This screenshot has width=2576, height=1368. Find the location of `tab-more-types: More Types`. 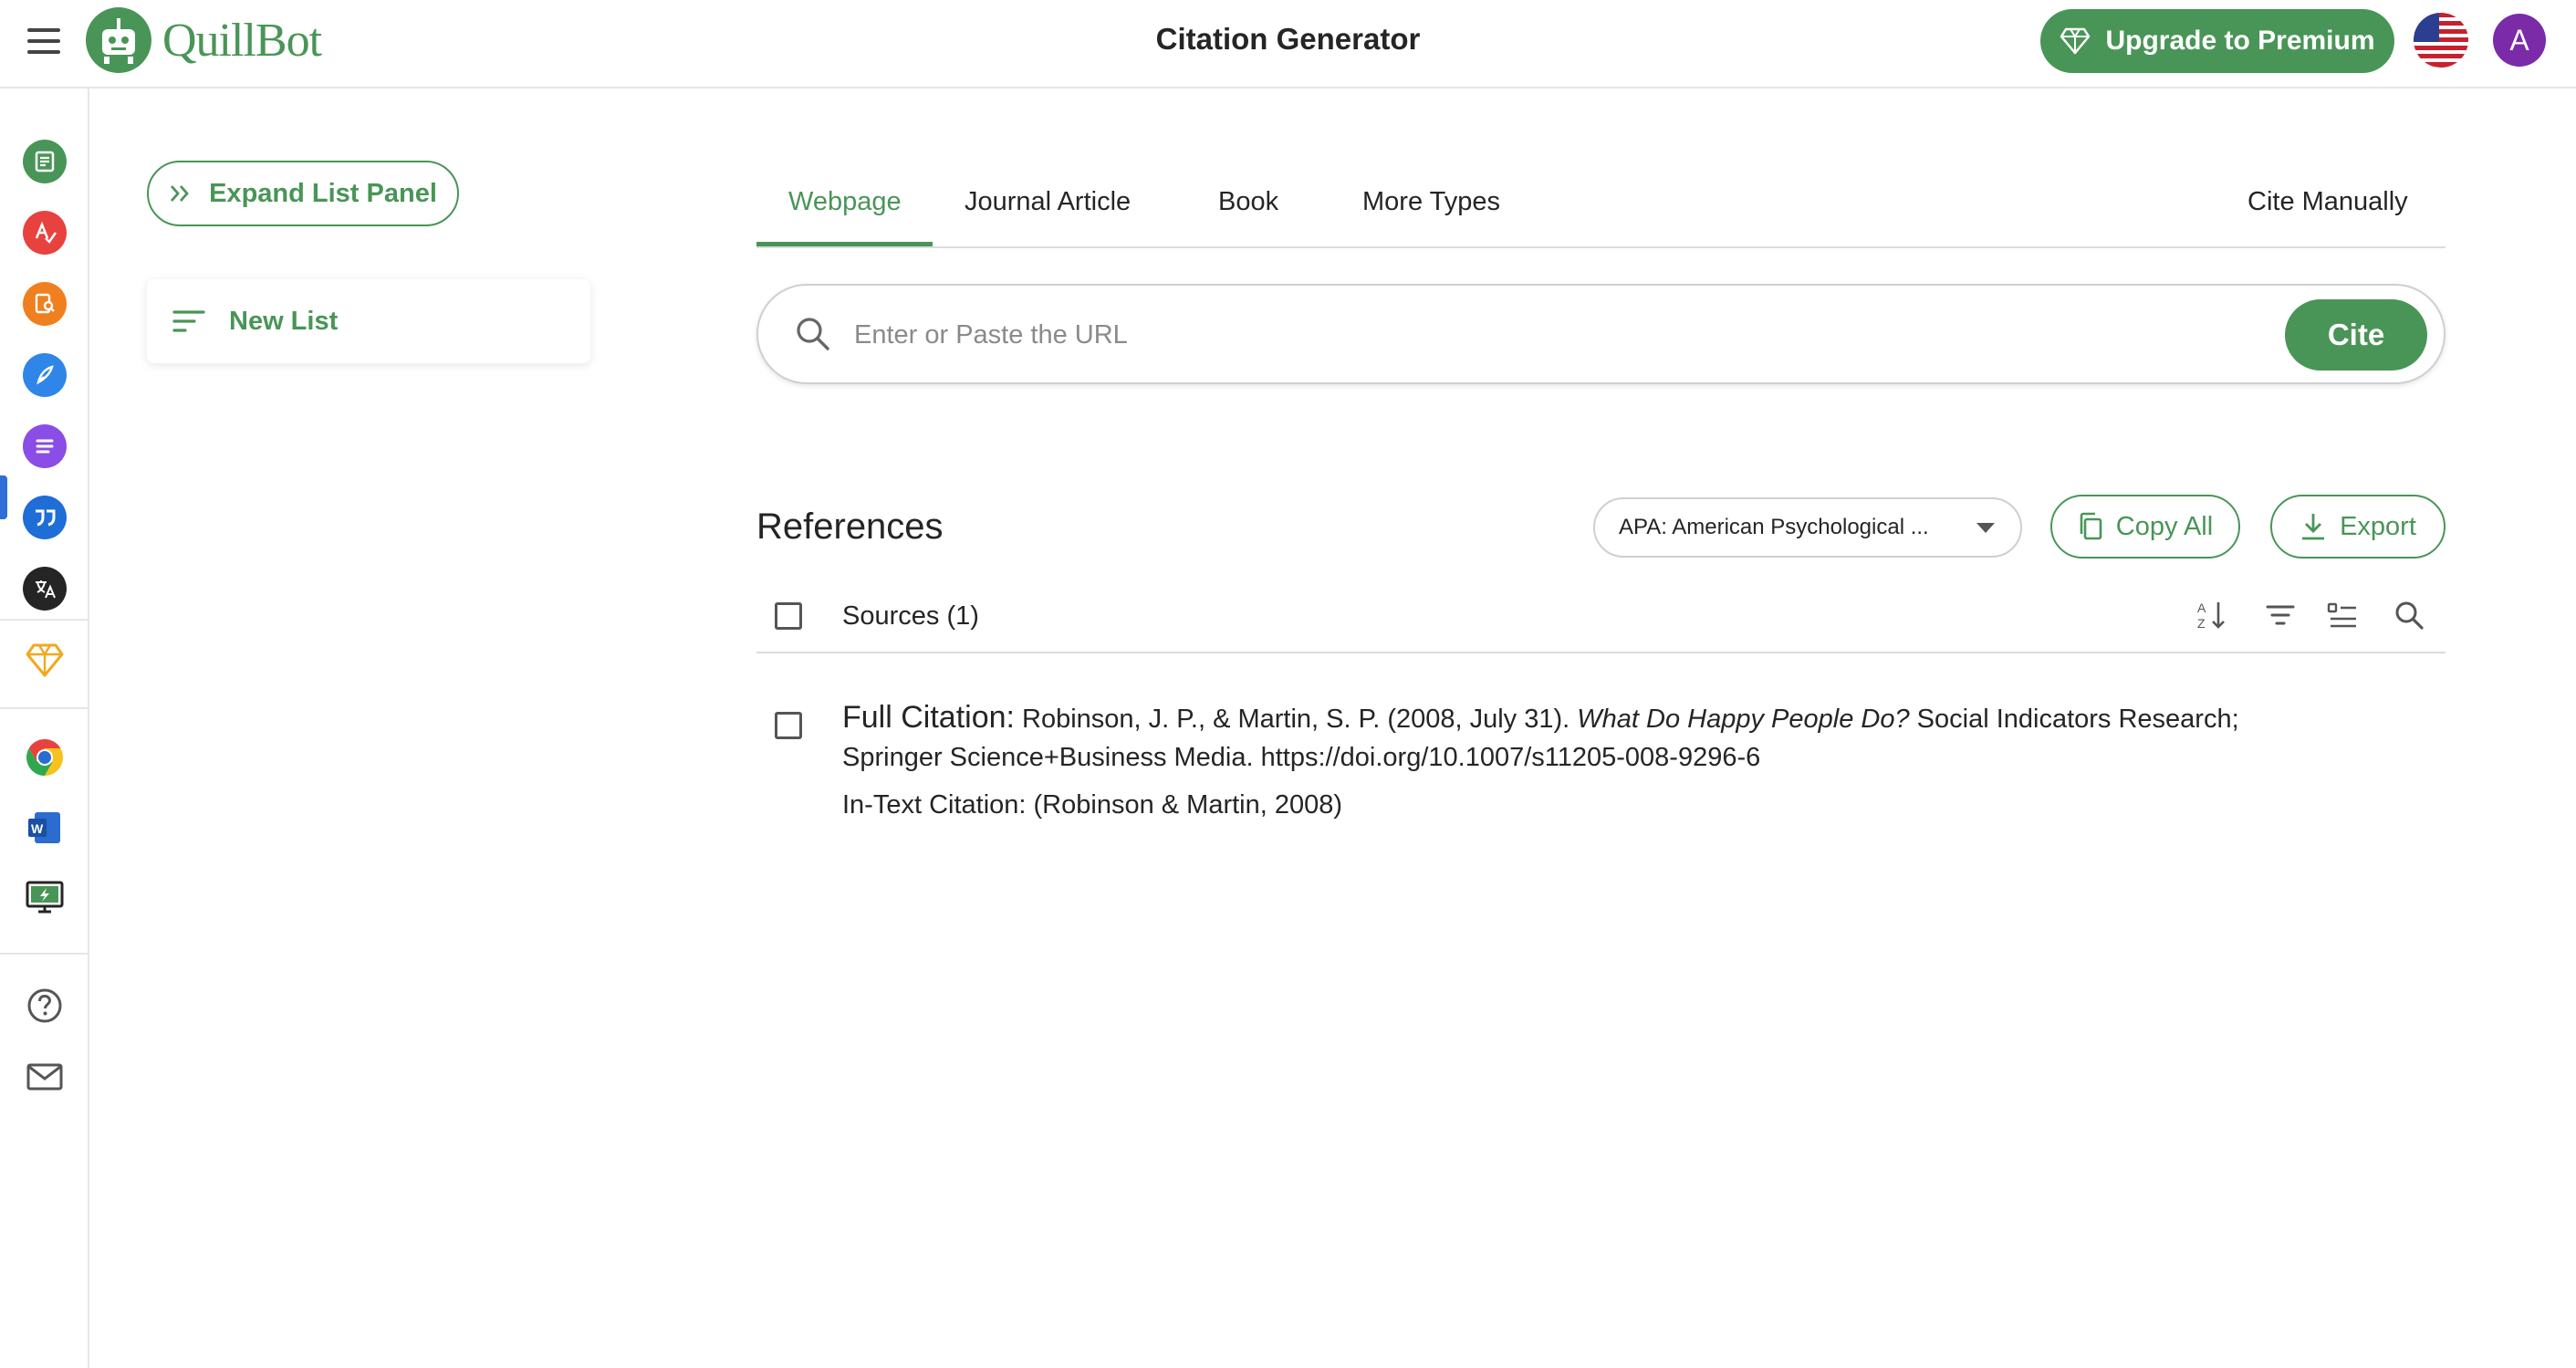

tab-more-types: More Types is located at coordinates (1431, 202).